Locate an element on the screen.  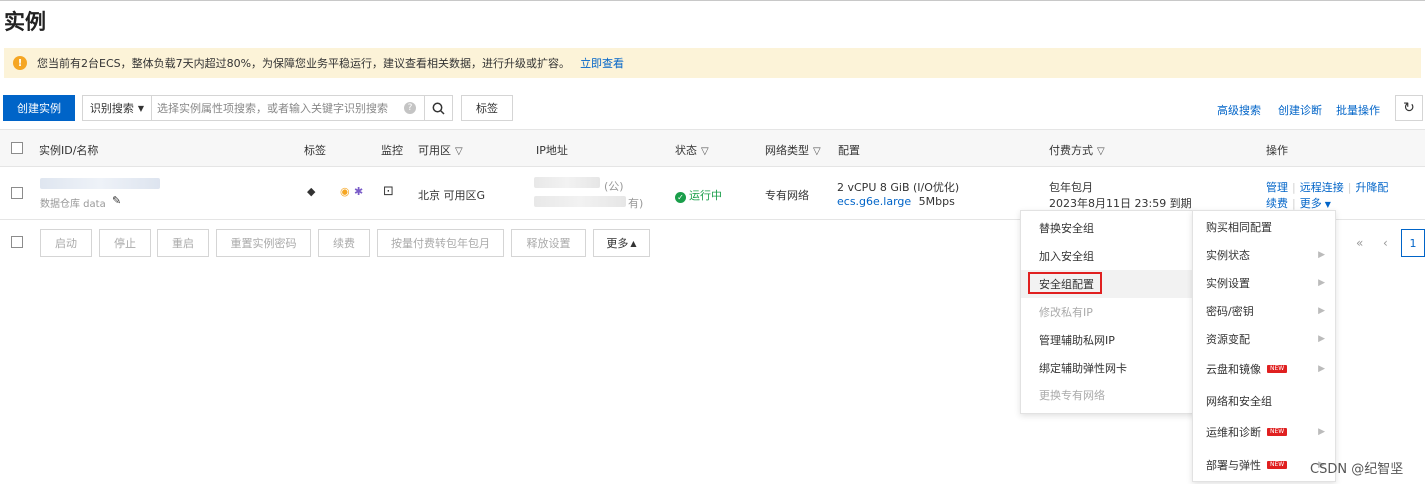
start-button: 启动 is located at coordinates (66, 243).